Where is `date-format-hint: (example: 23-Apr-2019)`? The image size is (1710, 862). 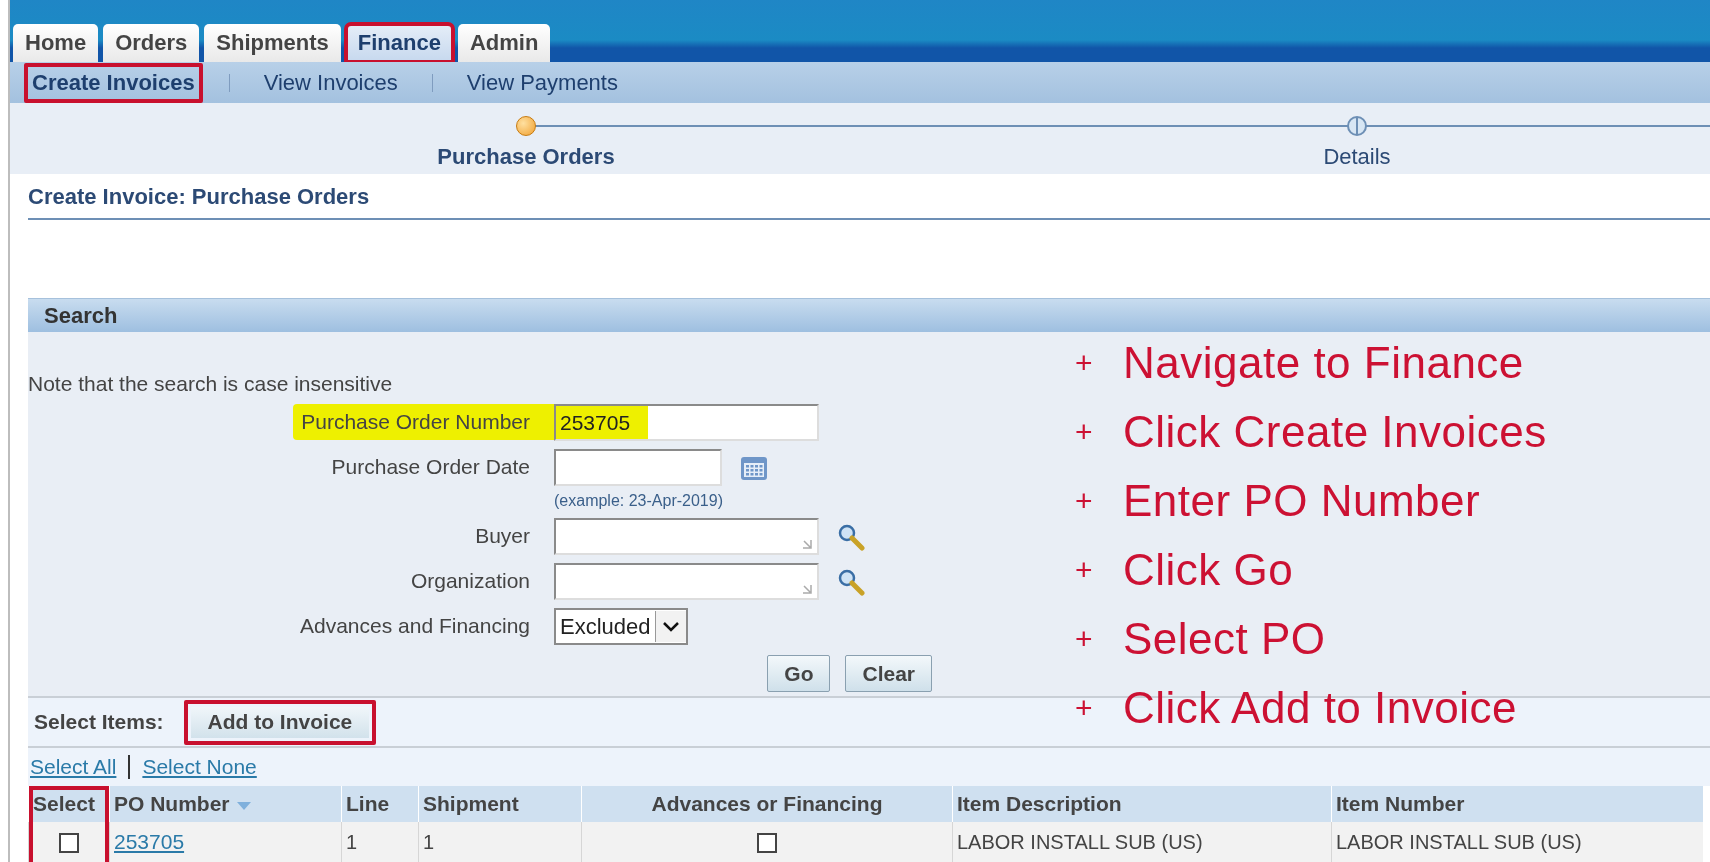
date-format-hint: (example: 23-Apr-2019) is located at coordinates (638, 501).